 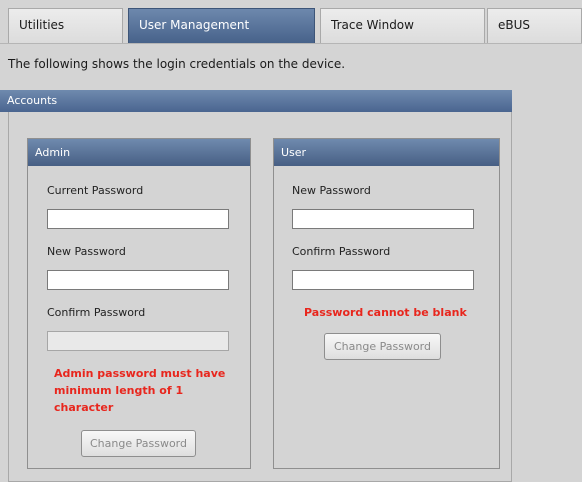 I want to click on user-change-password-label: Change Password, so click(x=382, y=346).